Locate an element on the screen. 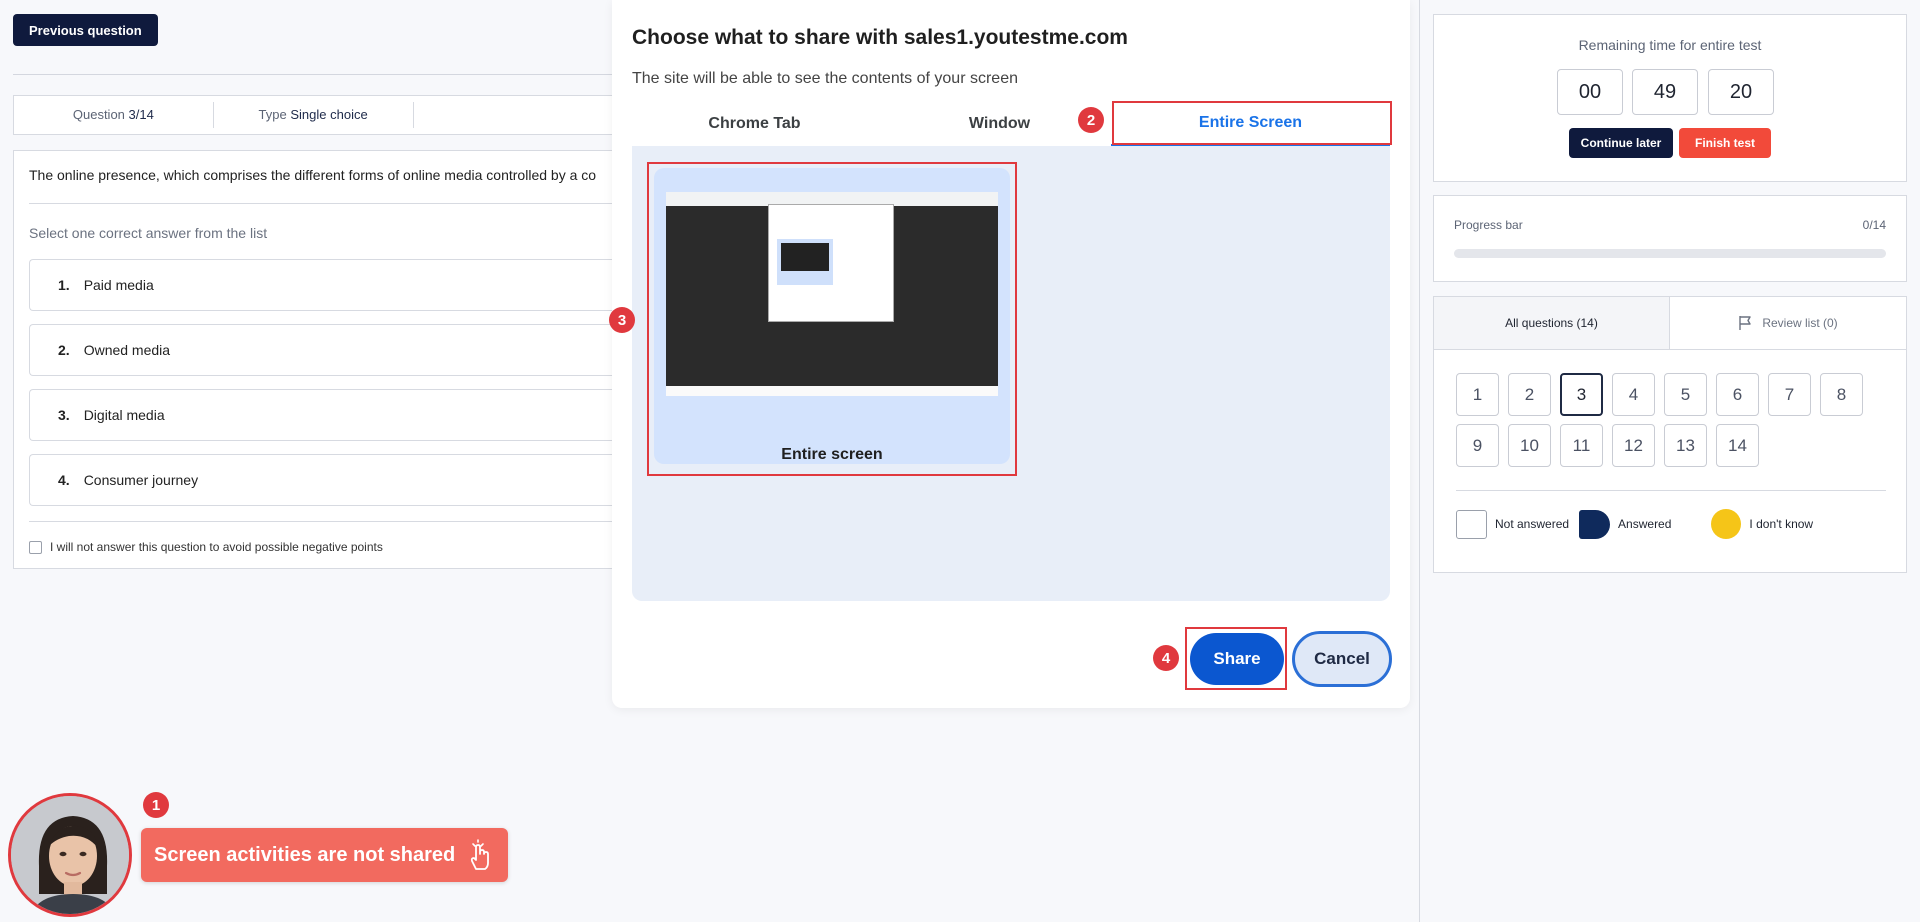 This screenshot has height=922, width=1920. toast-text: Screen activities are not shared is located at coordinates (305, 854).